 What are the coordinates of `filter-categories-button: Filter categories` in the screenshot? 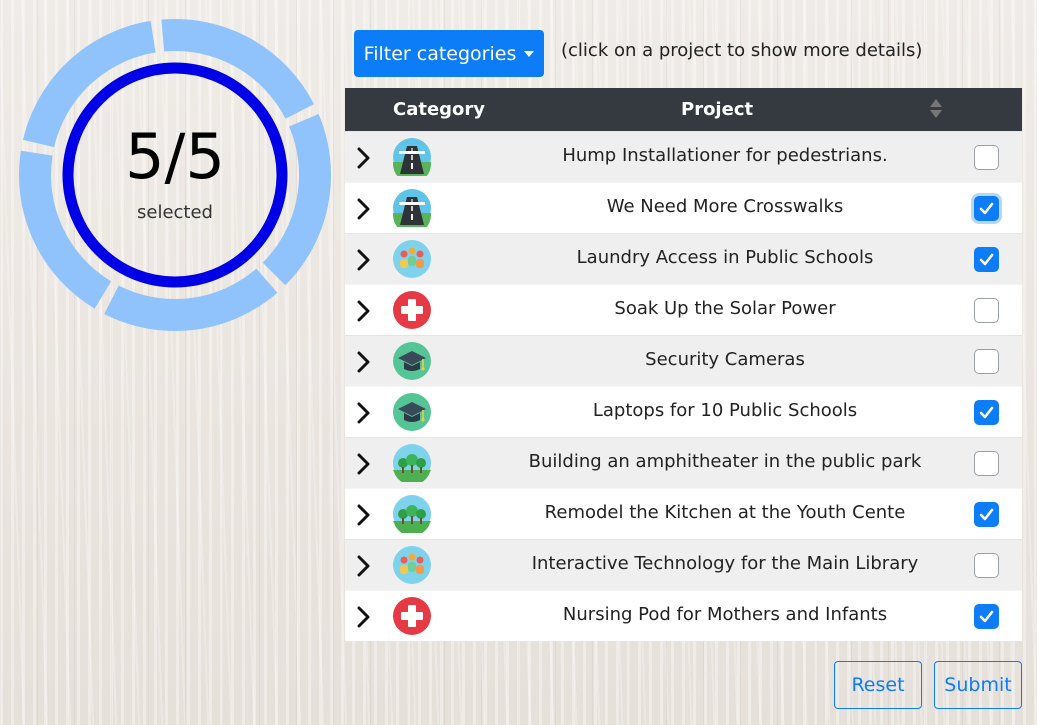 It's located at (449, 53).